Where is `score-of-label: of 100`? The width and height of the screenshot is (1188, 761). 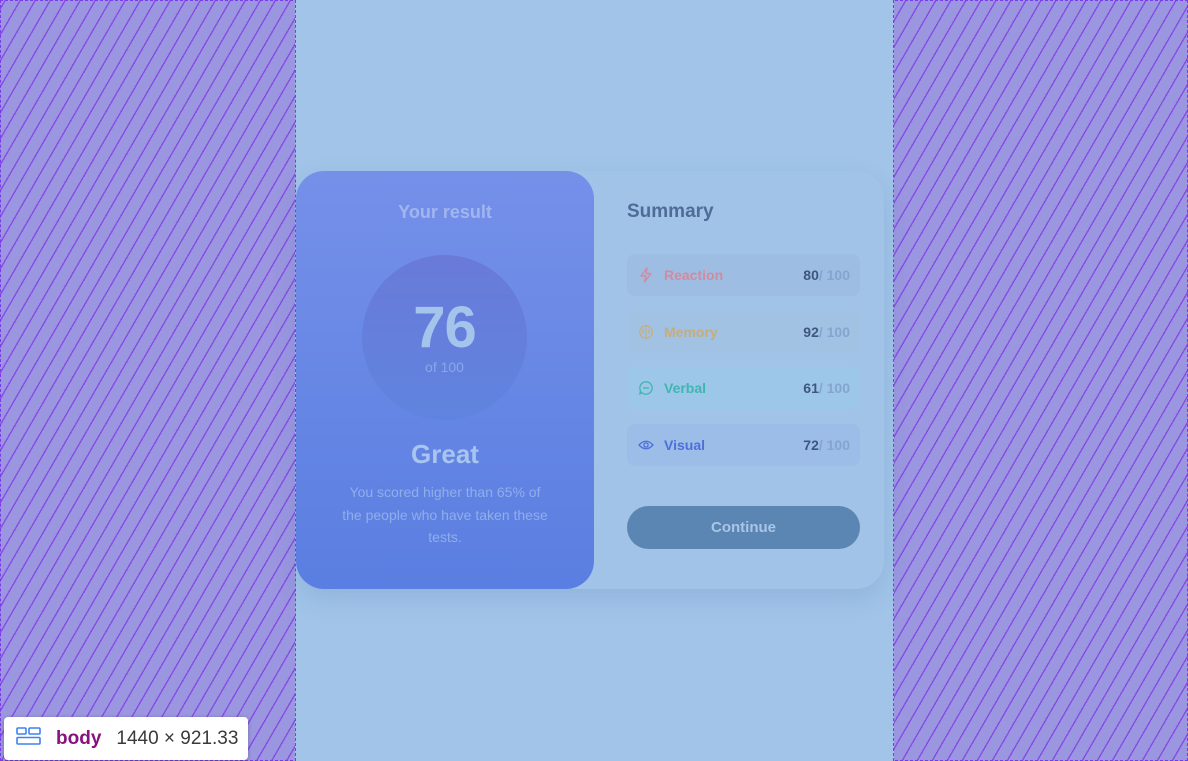
score-of-label: of 100 is located at coordinates (444, 367).